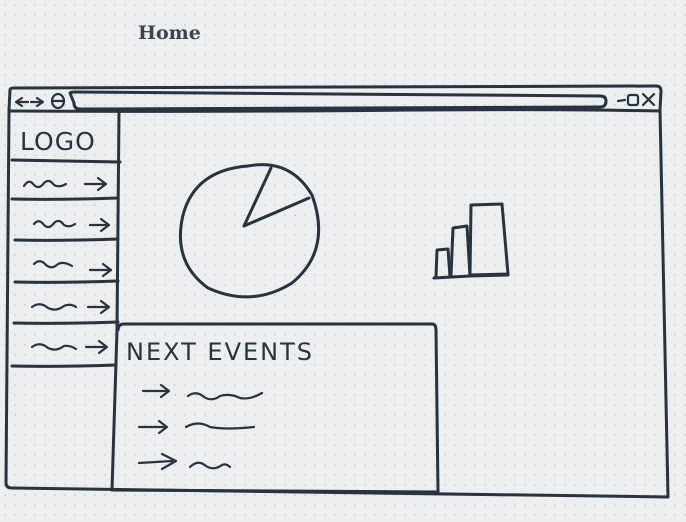 This screenshot has height=522, width=686. I want to click on sidebar-divider, so click(115, 301).